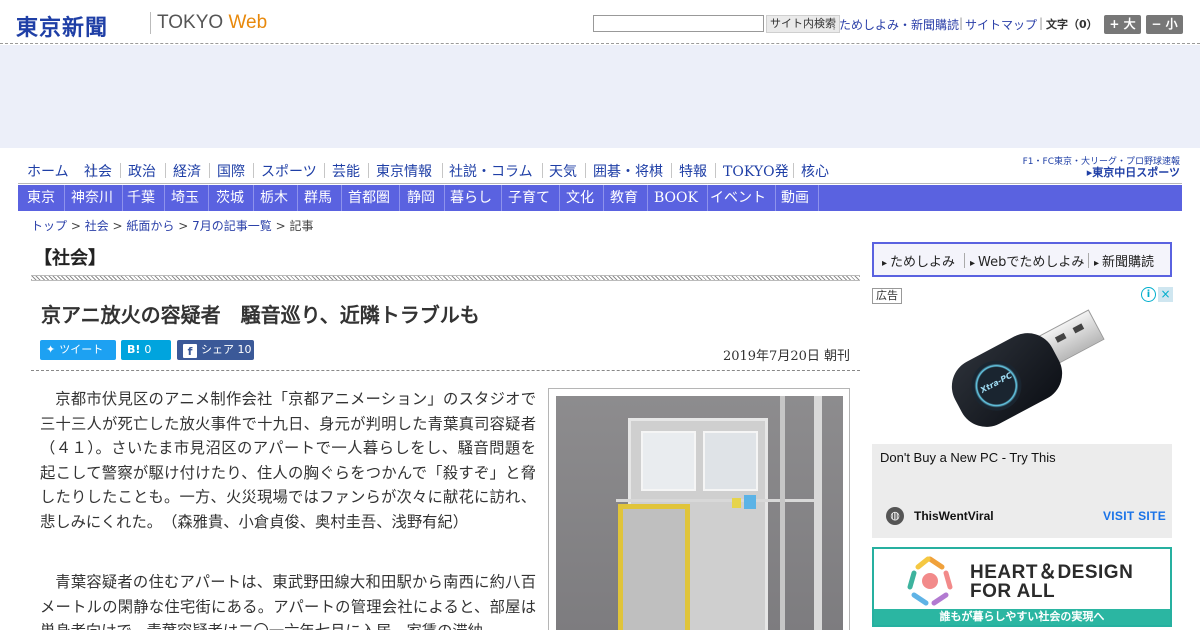  What do you see at coordinates (1001, 24) in the screenshot?
I see `sitemap-link: サイトマップ` at bounding box center [1001, 24].